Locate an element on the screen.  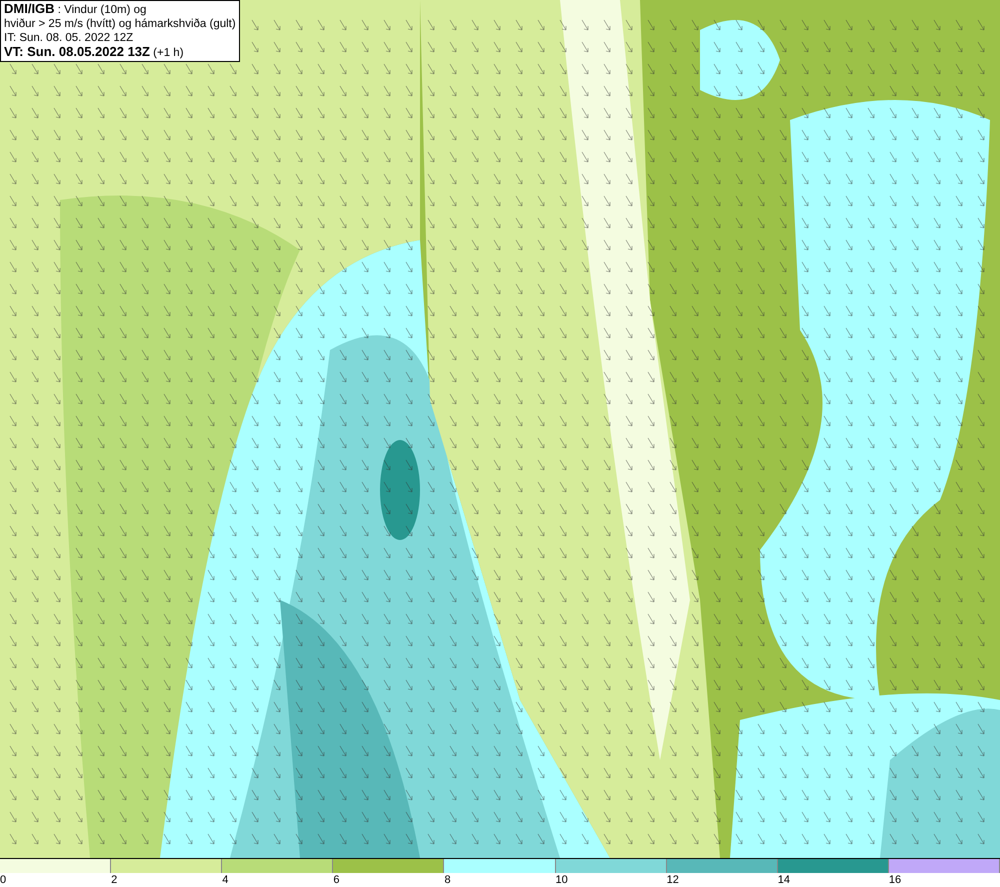
legend-tick-label: 14 is located at coordinates (784, 880).